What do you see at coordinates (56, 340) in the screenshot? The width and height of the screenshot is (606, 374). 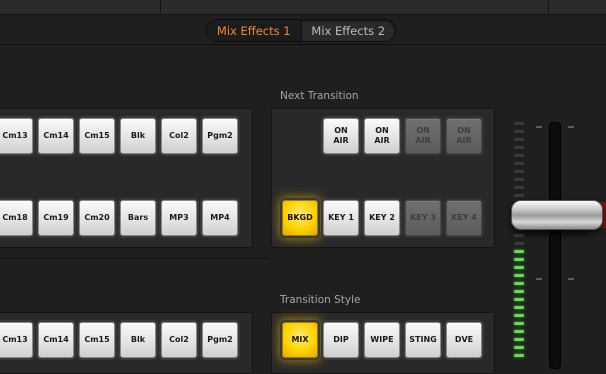 I see `source-cm14-button: Cm14` at bounding box center [56, 340].